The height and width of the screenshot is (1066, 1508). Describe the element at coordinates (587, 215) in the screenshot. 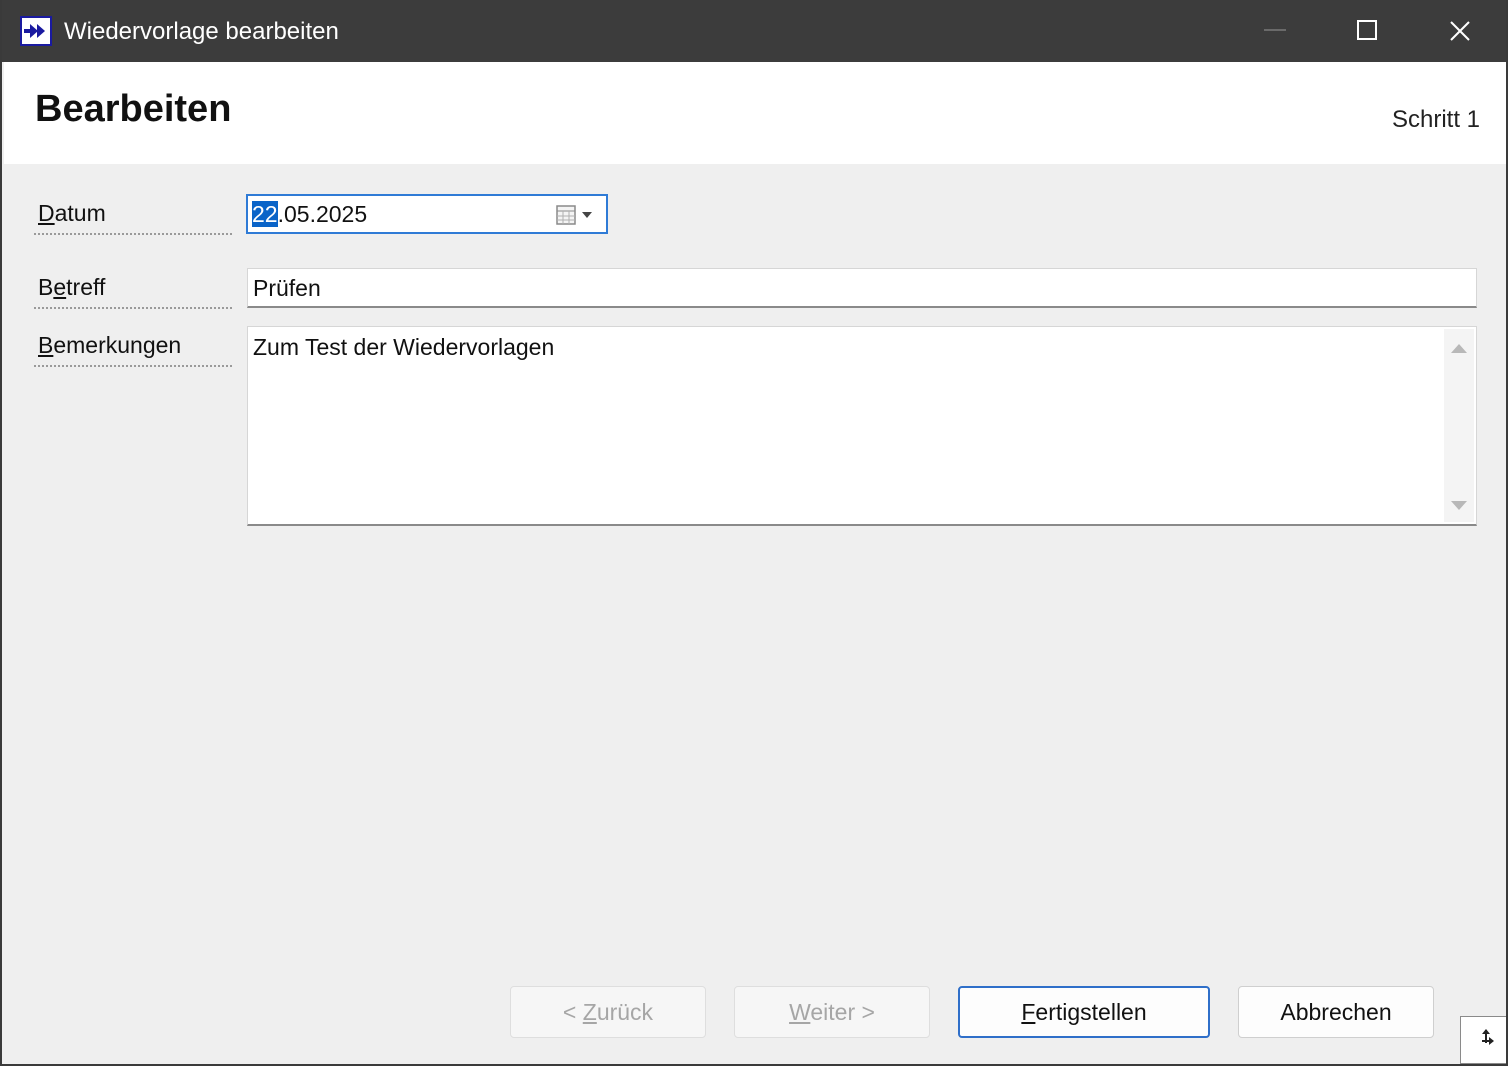

I see `chevron-down-icon` at that location.